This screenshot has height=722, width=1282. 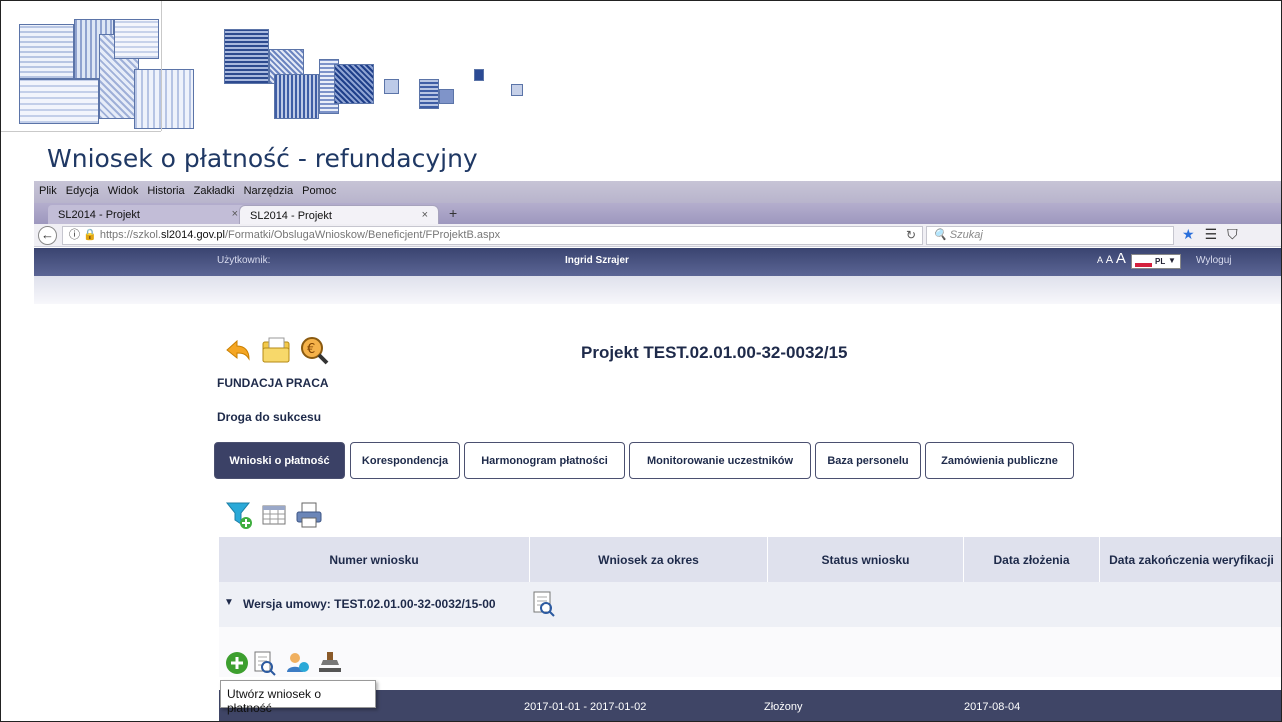 I want to click on tooltip: Utwórz wniosek o płatność, so click(x=298, y=697).